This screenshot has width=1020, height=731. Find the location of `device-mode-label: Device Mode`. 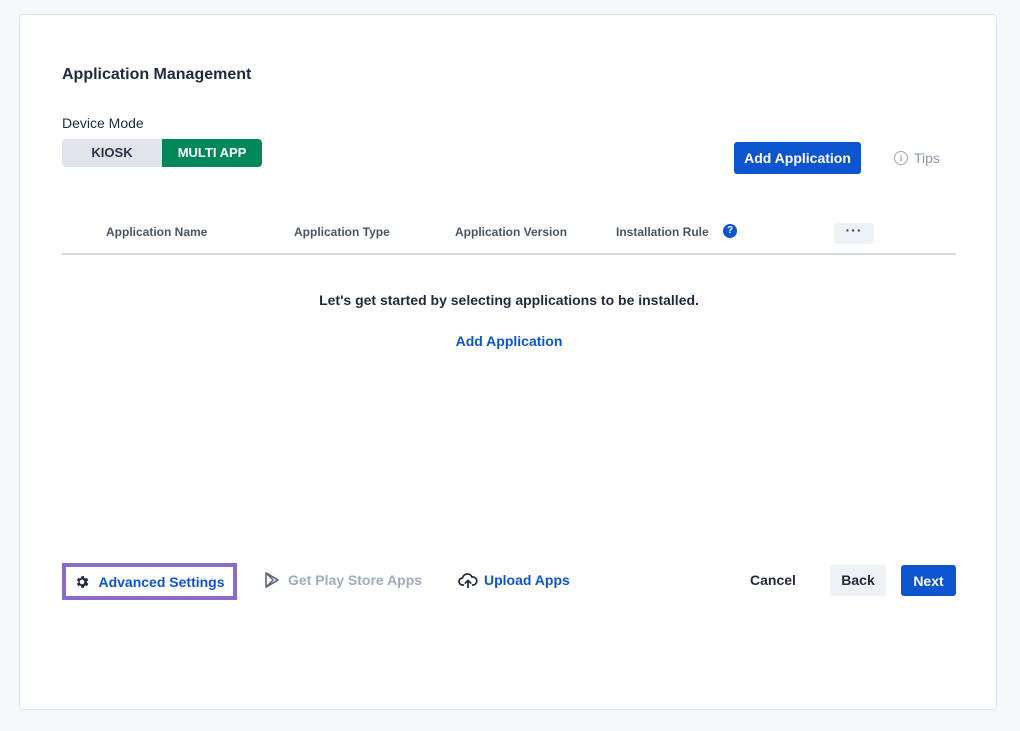

device-mode-label: Device Mode is located at coordinates (103, 123).